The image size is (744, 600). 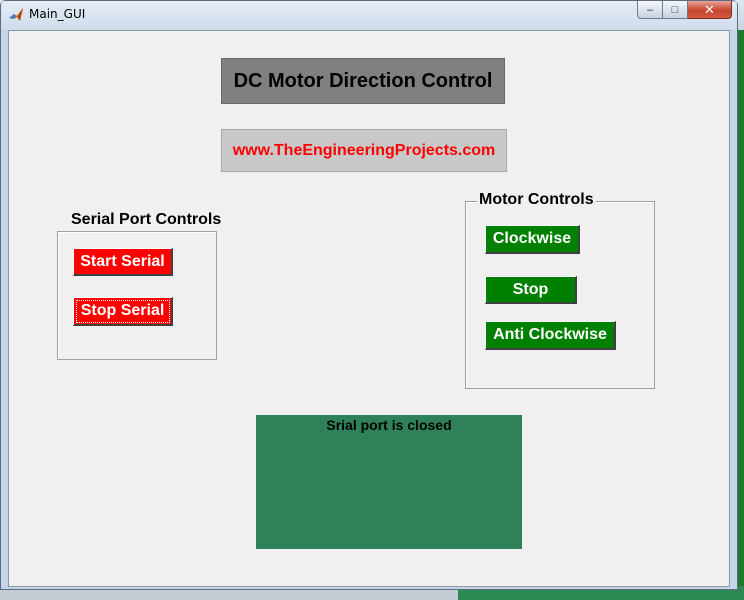 I want to click on status-panel: Srial port is closed, so click(x=389, y=482).